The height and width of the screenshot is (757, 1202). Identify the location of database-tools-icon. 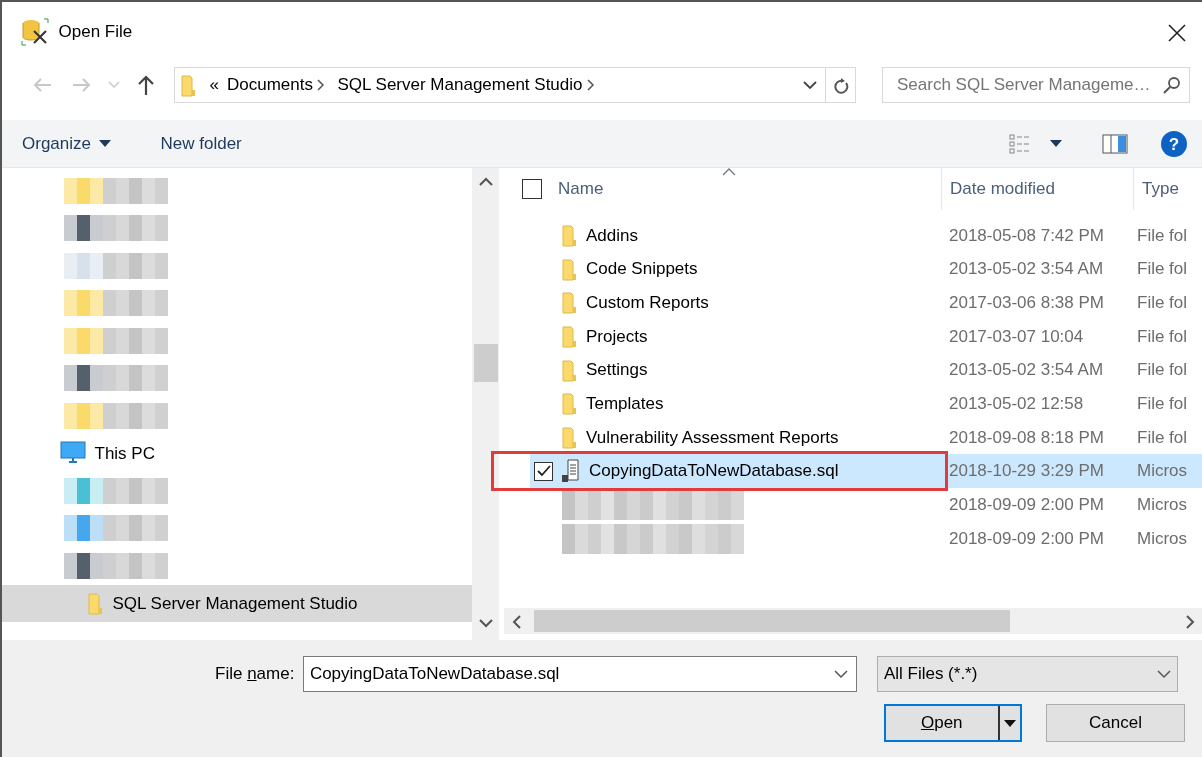
(35, 32).